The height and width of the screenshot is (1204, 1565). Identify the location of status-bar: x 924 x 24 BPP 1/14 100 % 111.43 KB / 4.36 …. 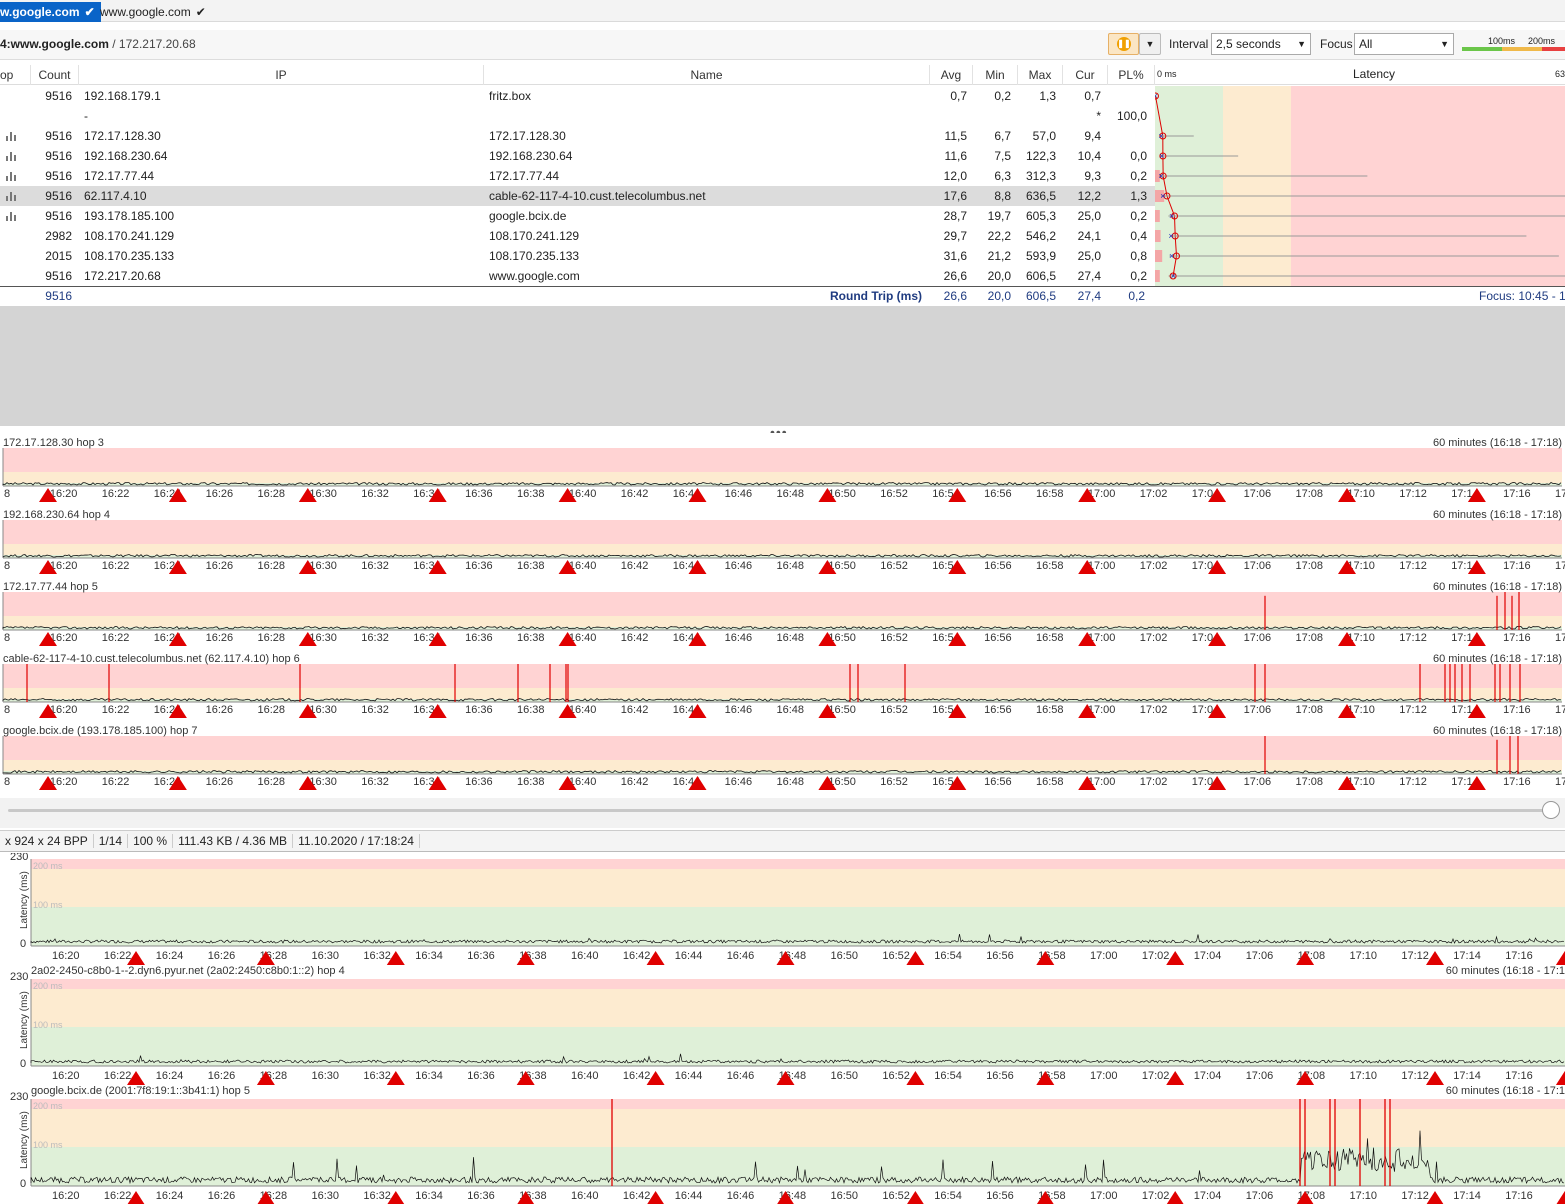
(782, 841).